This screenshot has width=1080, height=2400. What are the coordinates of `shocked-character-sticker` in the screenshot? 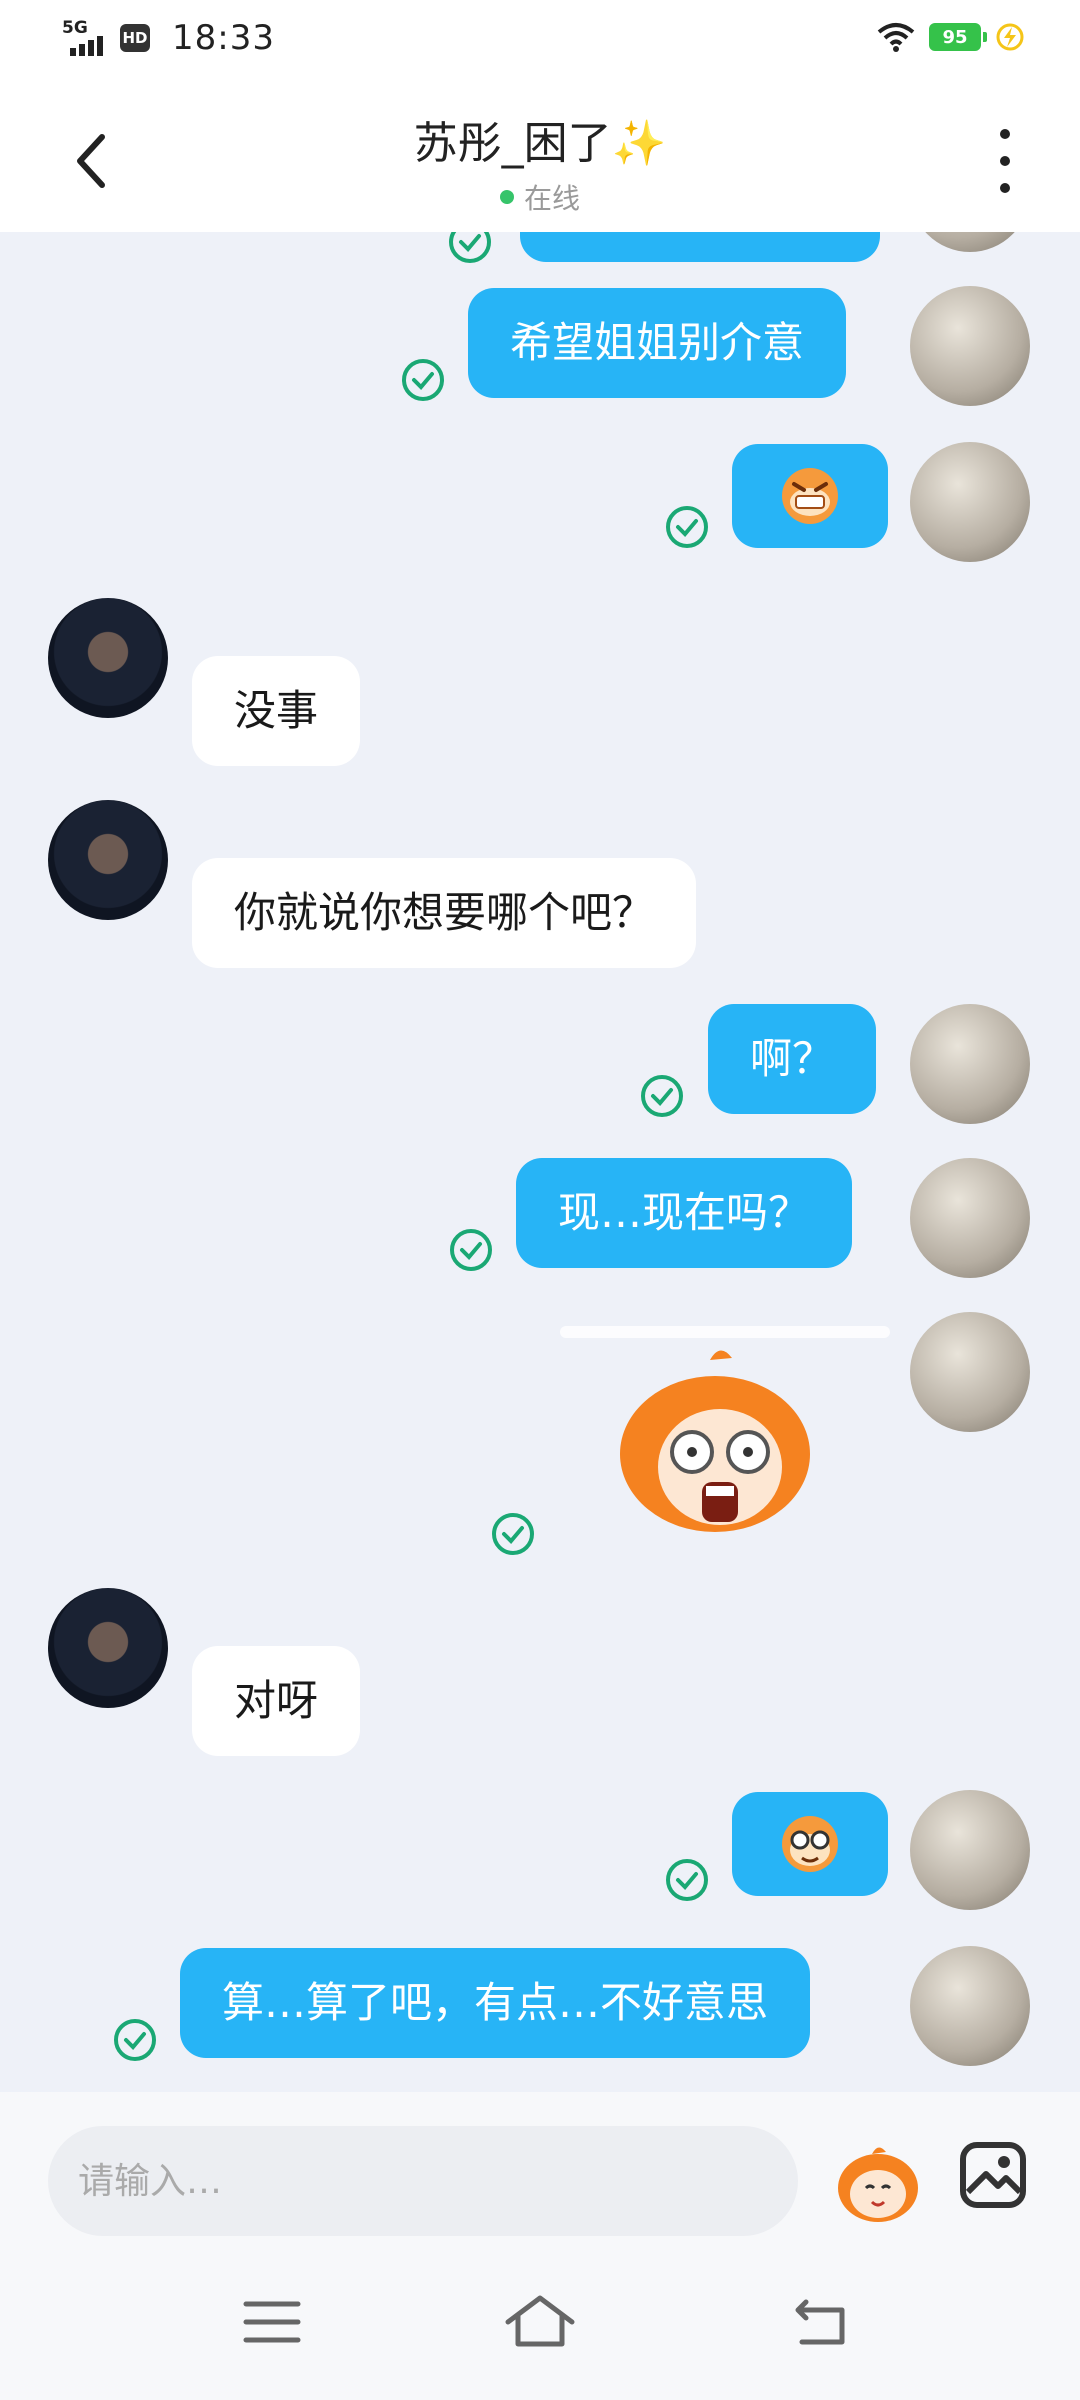 It's located at (725, 1437).